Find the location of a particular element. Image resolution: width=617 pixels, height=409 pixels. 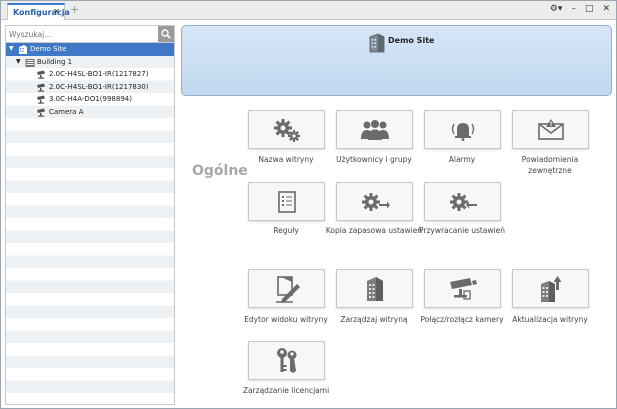

search-input is located at coordinates (82, 34).